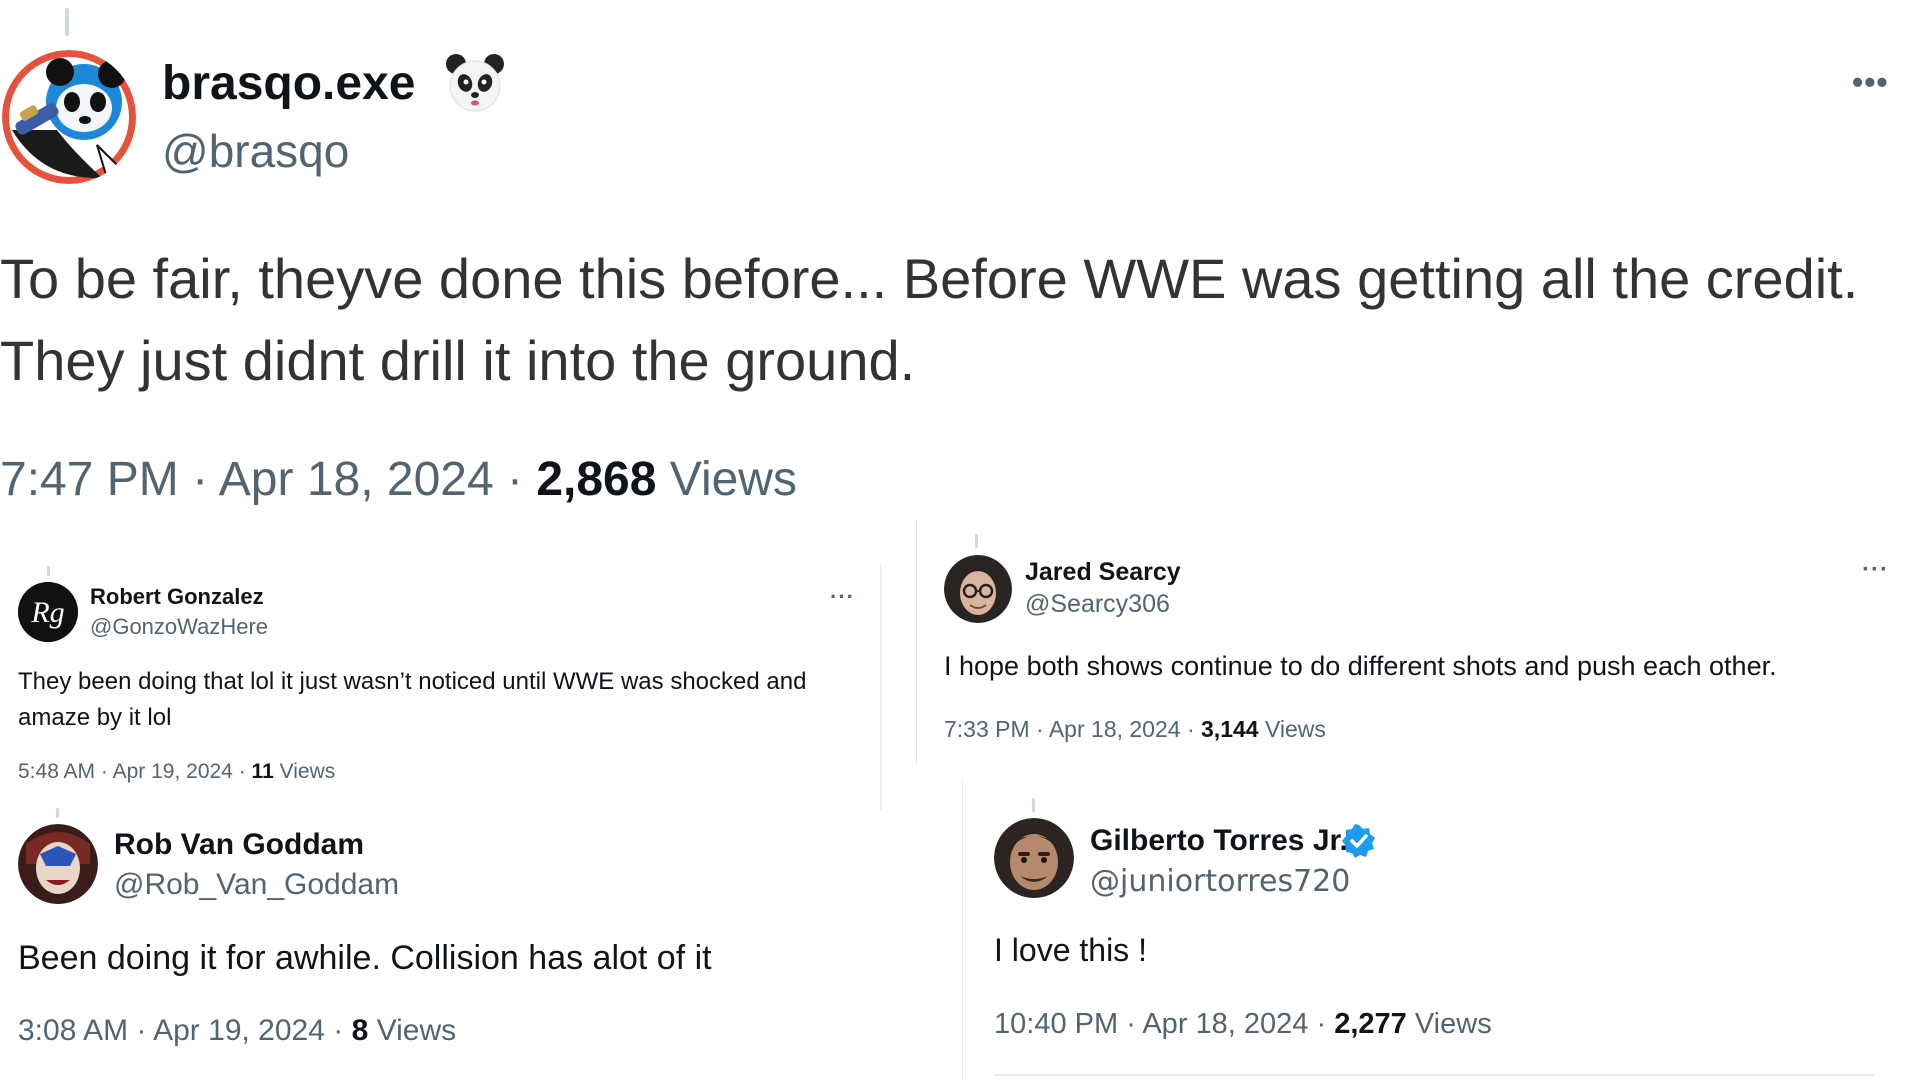  Describe the element at coordinates (73, 1030) in the screenshot. I see `timestamp-time: 3:08 AM` at that location.